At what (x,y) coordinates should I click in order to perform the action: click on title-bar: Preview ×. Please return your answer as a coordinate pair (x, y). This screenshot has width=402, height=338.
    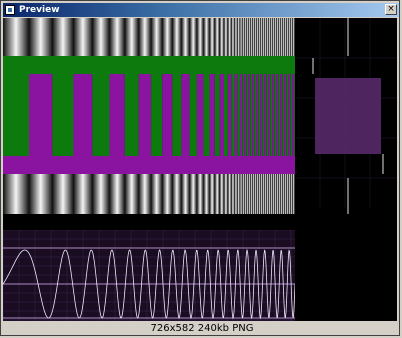
    Looking at the image, I should click on (201, 10).